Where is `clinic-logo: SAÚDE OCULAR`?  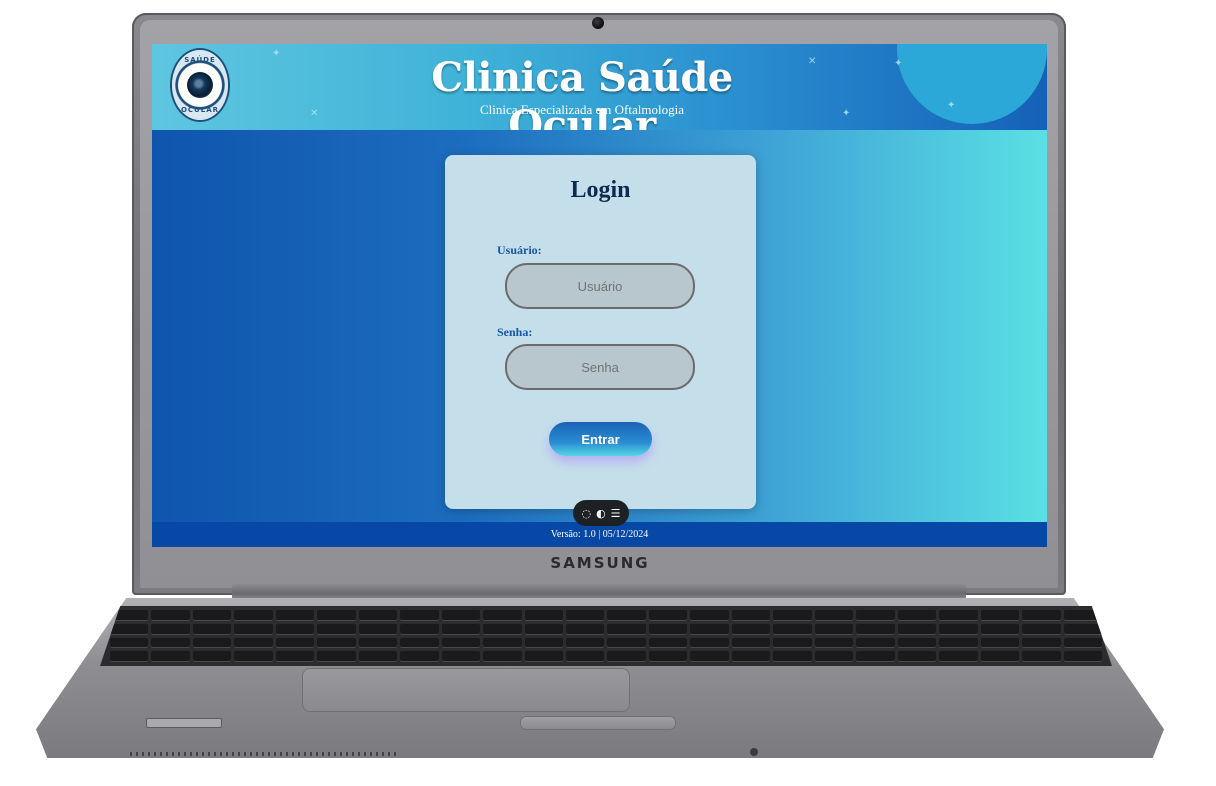 clinic-logo: SAÚDE OCULAR is located at coordinates (200, 85).